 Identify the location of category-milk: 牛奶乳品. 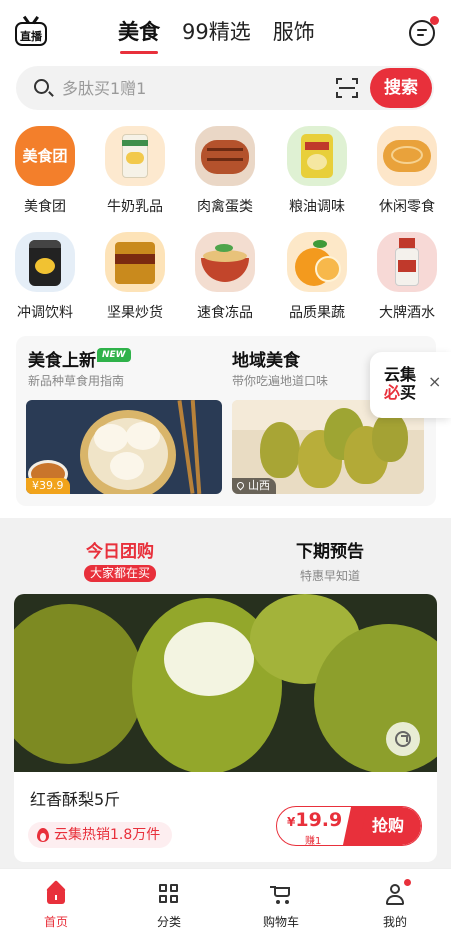
(135, 171).